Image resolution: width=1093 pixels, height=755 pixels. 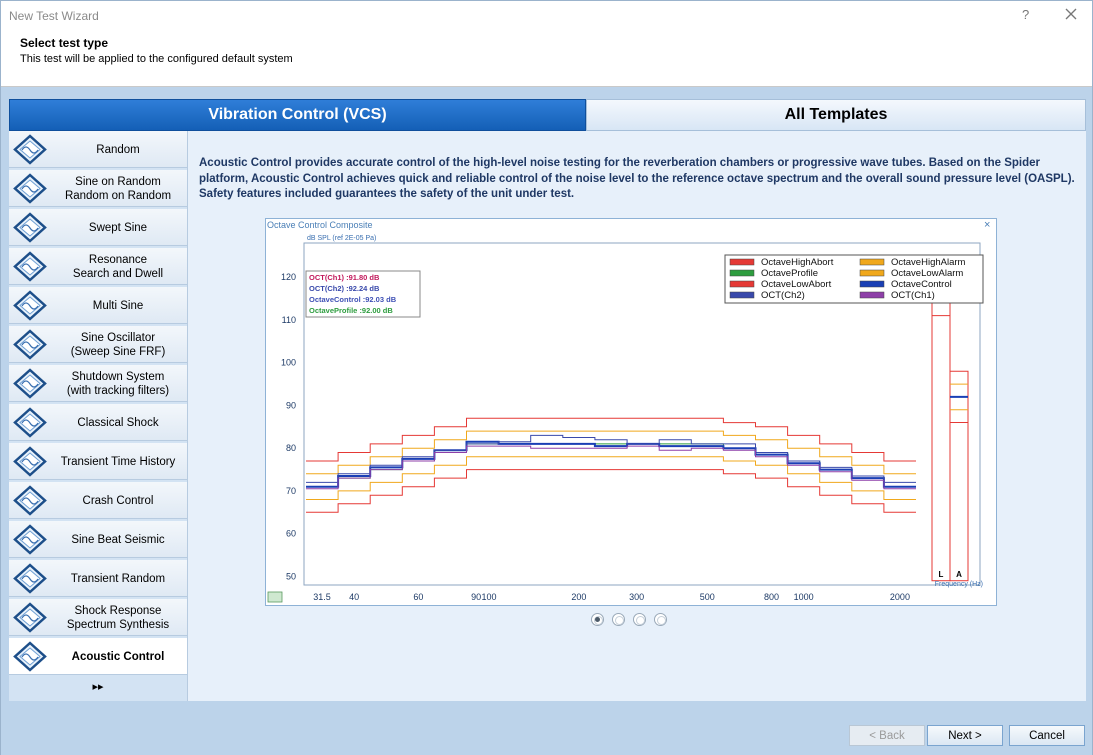 I want to click on legend-label: OctaveHighAlarm, so click(x=928, y=262).